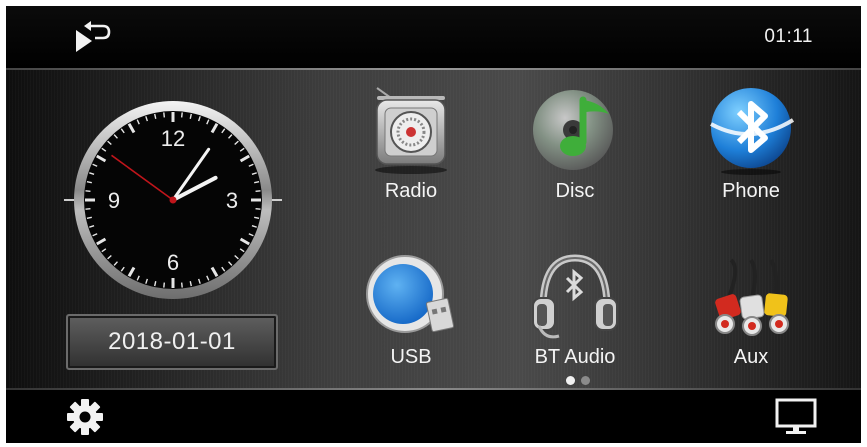 This screenshot has width=867, height=447. What do you see at coordinates (752, 131) in the screenshot?
I see `bluetooth-phone-icon` at bounding box center [752, 131].